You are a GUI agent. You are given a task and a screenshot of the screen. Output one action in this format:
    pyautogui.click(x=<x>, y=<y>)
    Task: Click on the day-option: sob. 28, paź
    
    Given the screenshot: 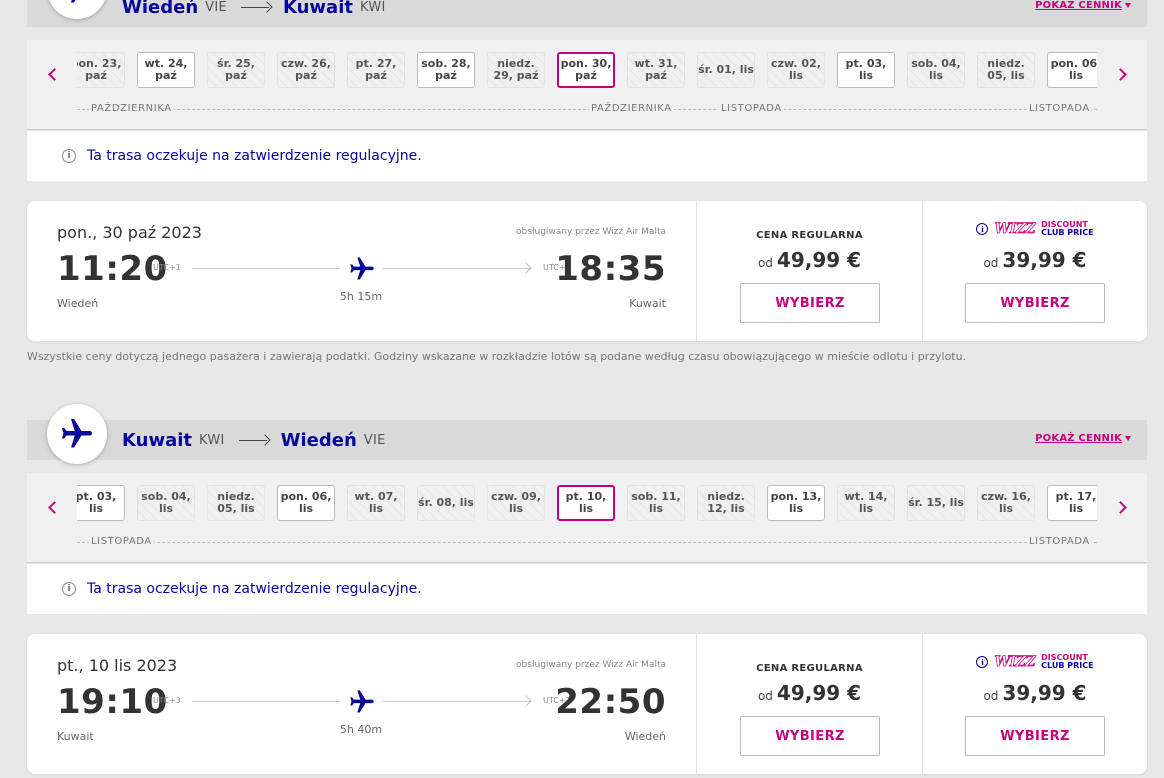 What is the action you would take?
    pyautogui.click(x=446, y=70)
    